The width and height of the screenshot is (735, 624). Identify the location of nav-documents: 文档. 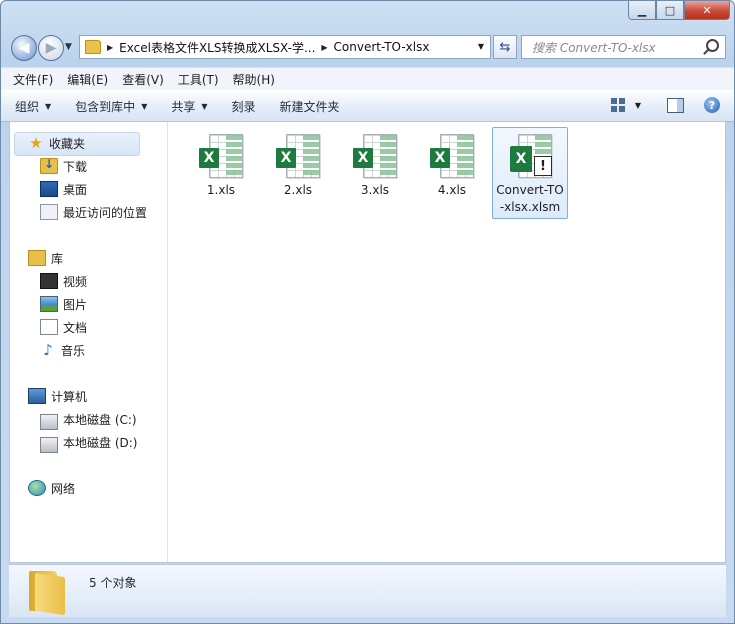
(63, 327).